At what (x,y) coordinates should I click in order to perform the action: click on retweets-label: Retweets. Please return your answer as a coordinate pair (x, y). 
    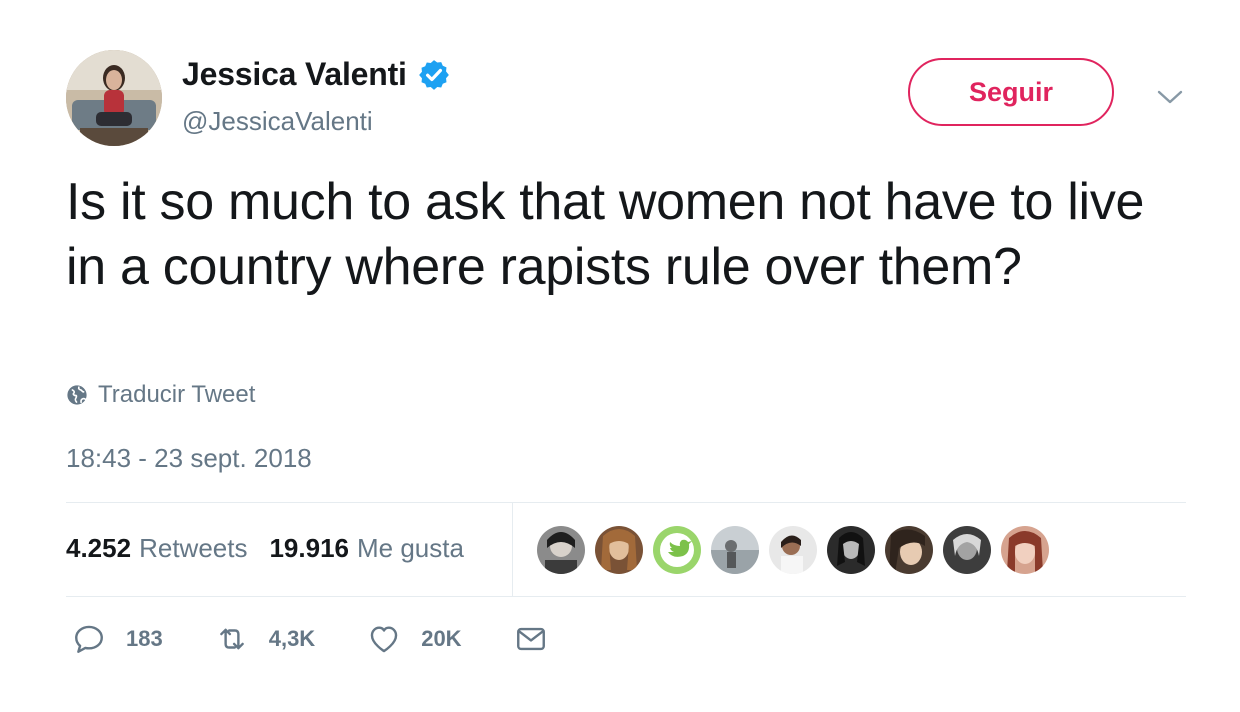
    Looking at the image, I should click on (193, 548).